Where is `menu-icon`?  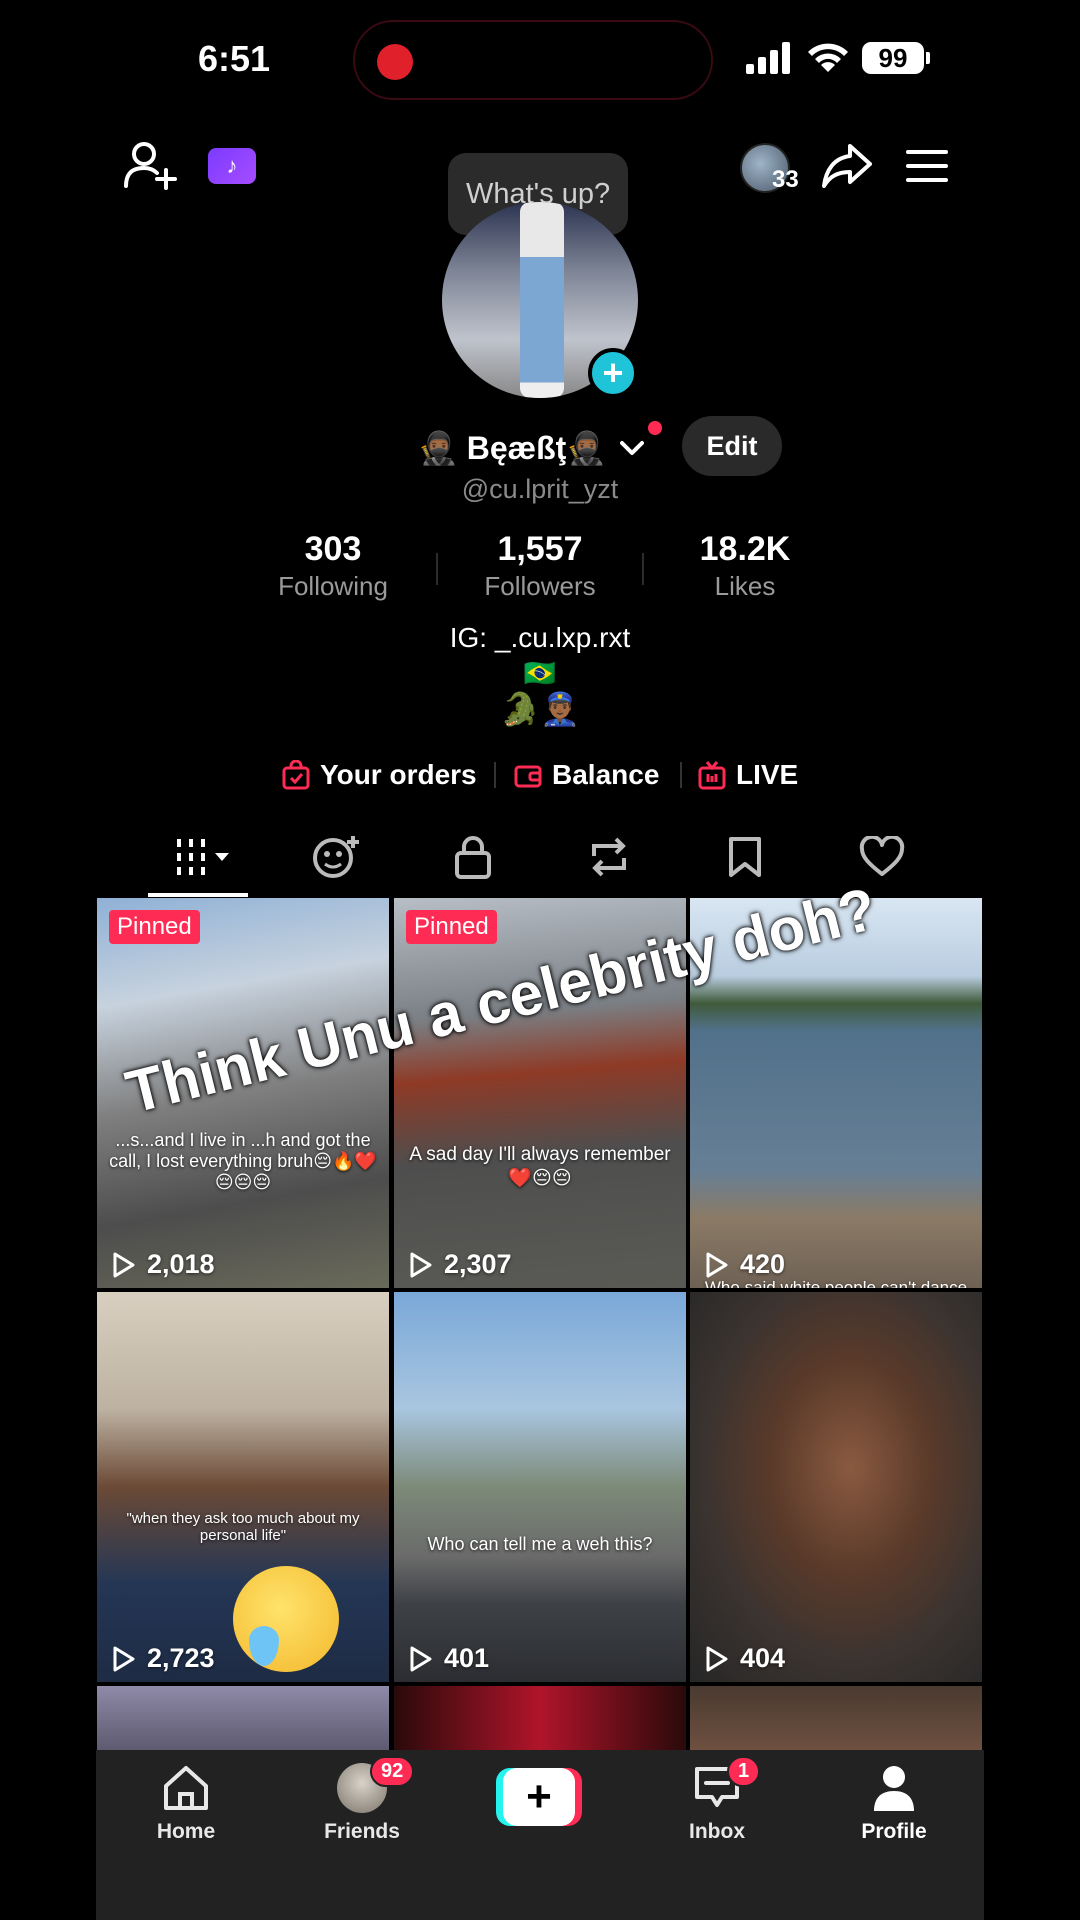
menu-icon is located at coordinates (927, 166).